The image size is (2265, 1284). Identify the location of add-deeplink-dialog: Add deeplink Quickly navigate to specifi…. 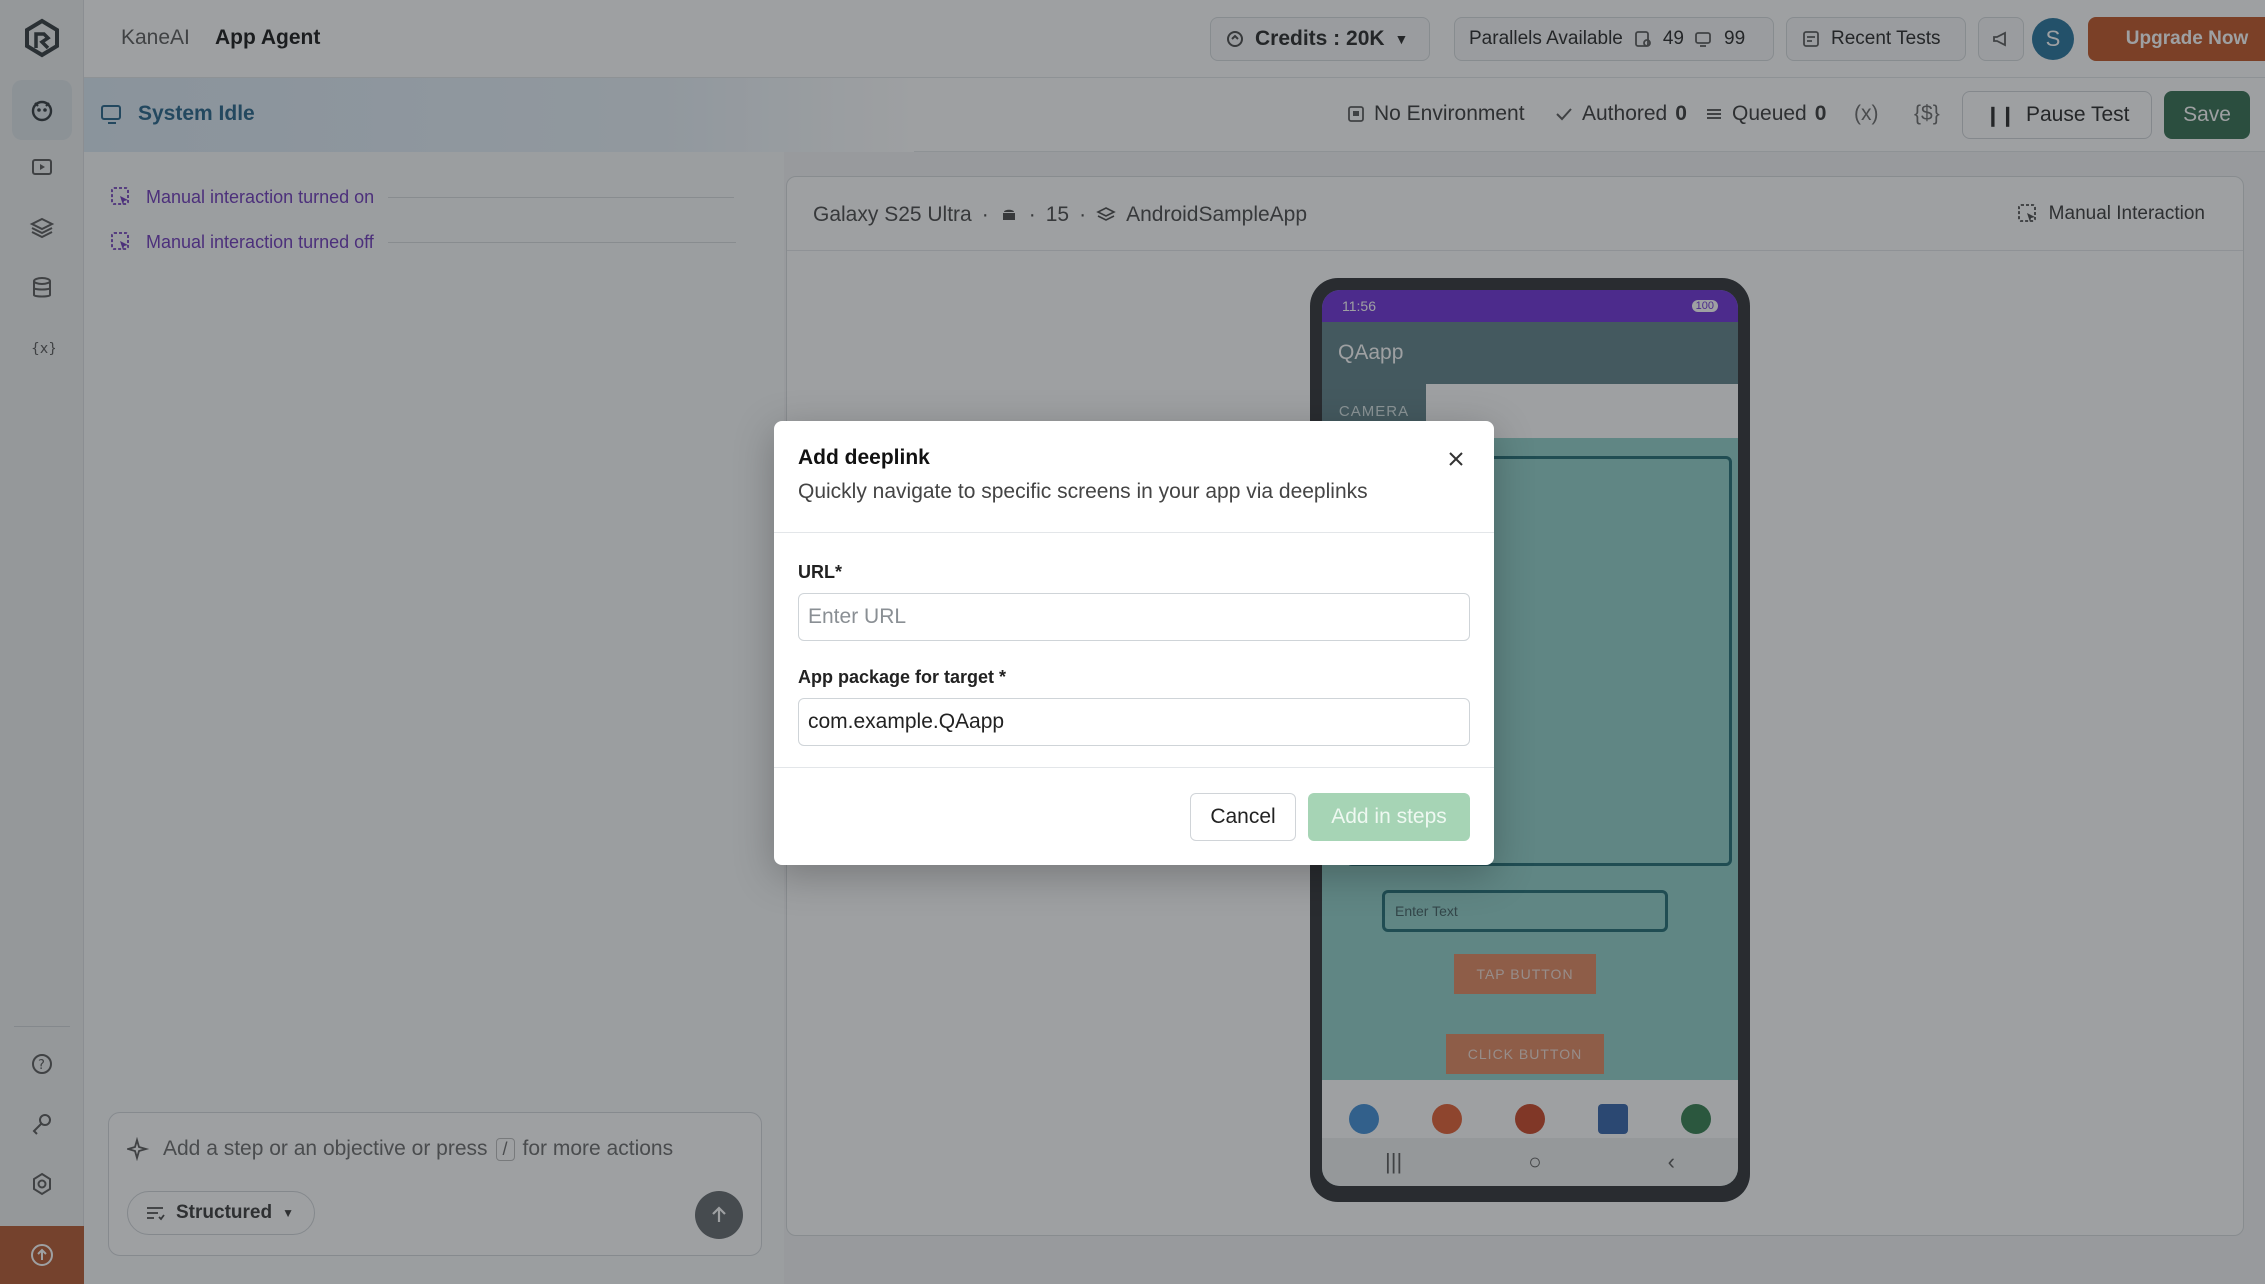
(1134, 643).